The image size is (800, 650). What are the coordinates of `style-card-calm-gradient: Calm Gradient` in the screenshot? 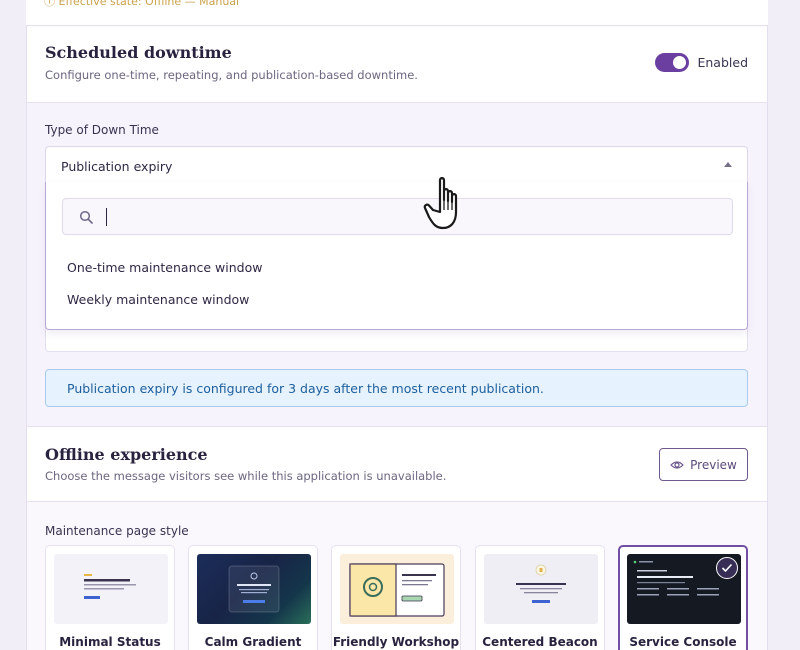 It's located at (253, 597).